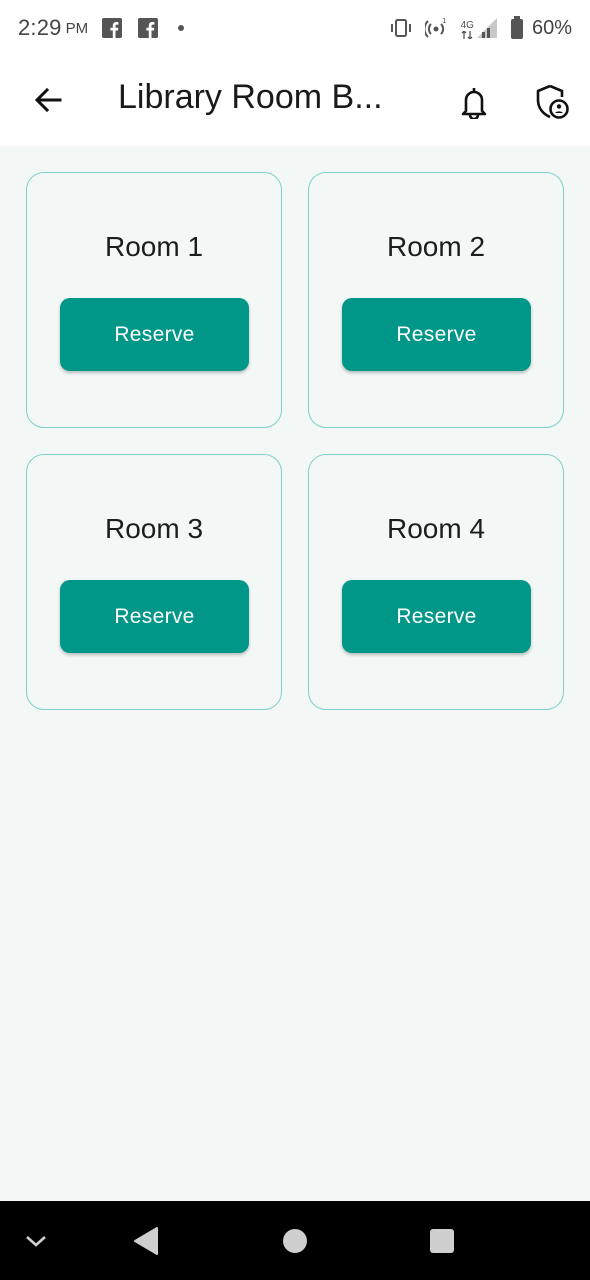 The width and height of the screenshot is (590, 1280). What do you see at coordinates (77, 28) in the screenshot?
I see `status-ampm: PM` at bounding box center [77, 28].